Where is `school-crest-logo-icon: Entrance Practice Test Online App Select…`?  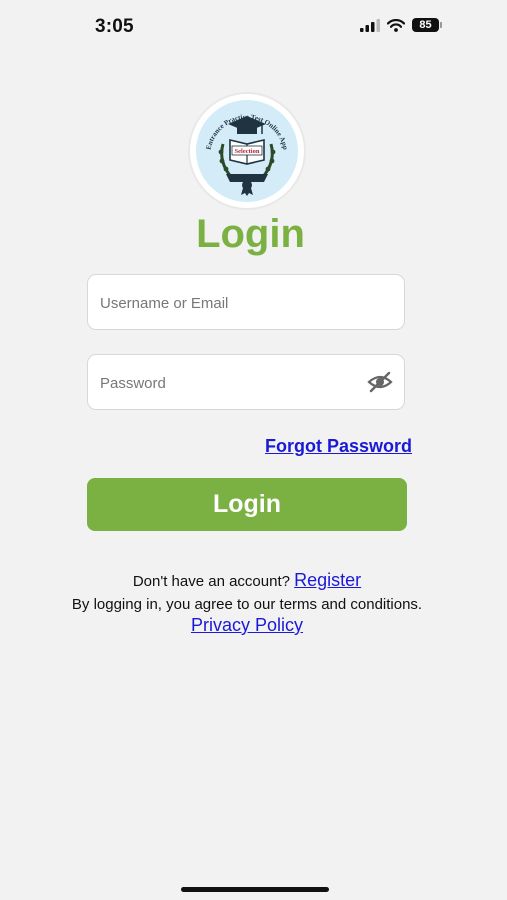 school-crest-logo-icon: Entrance Practice Test Online App Select… is located at coordinates (247, 151).